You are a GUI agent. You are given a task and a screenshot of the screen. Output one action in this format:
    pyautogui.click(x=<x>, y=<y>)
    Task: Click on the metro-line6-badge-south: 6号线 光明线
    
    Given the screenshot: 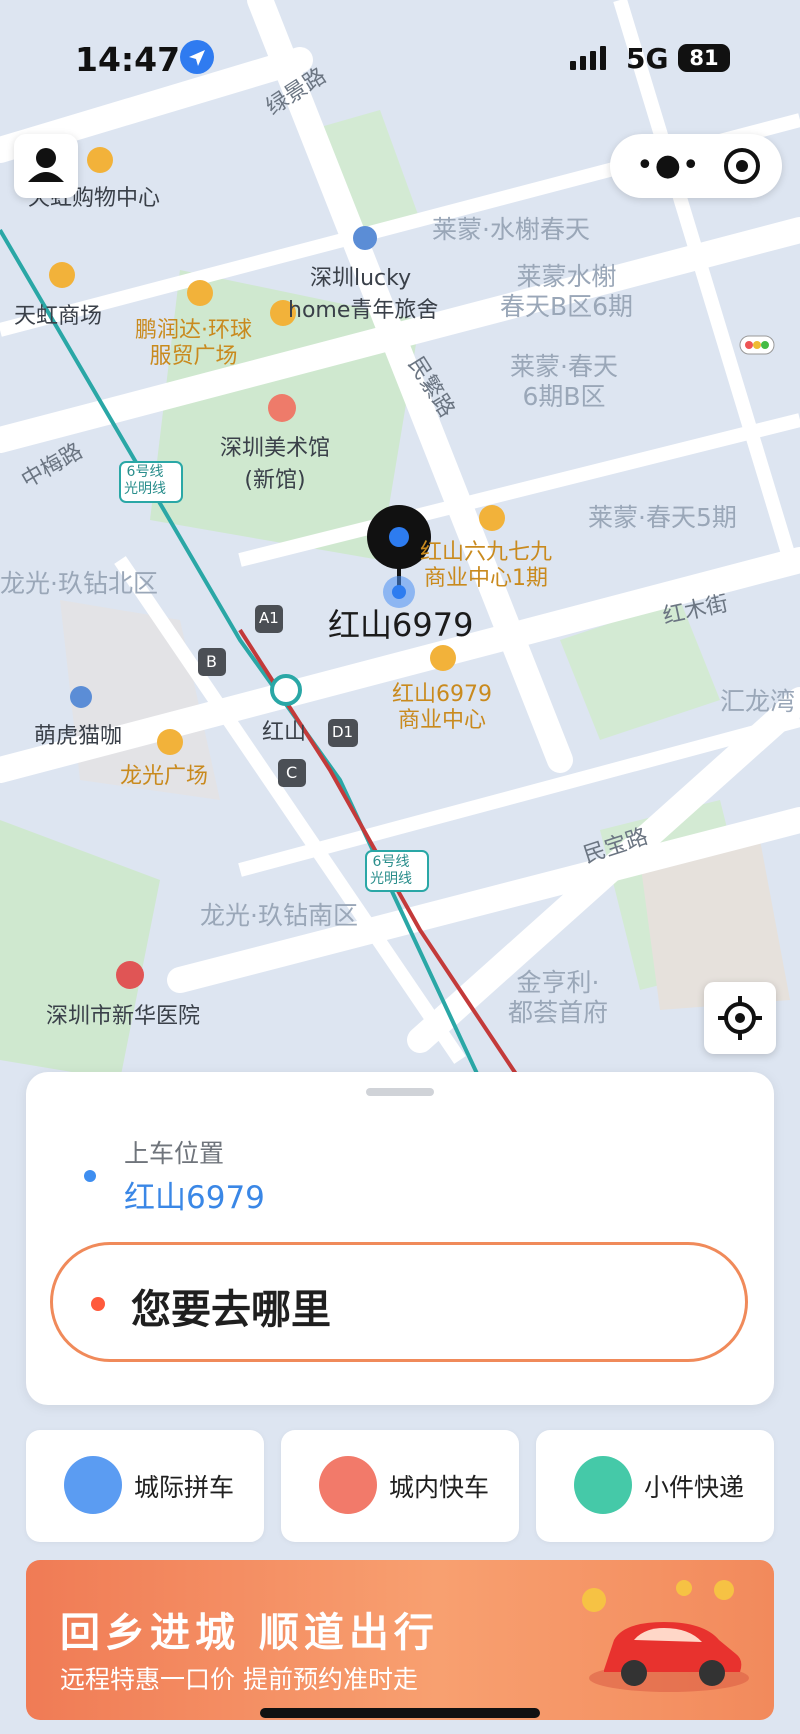 What is the action you would take?
    pyautogui.click(x=391, y=870)
    